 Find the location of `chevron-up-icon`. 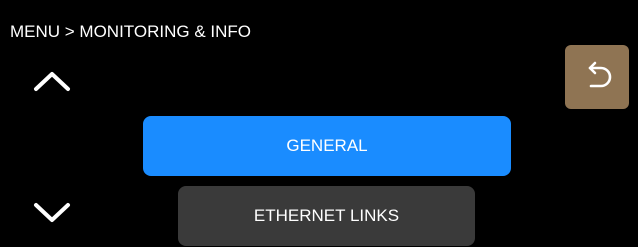

chevron-up-icon is located at coordinates (52, 81).